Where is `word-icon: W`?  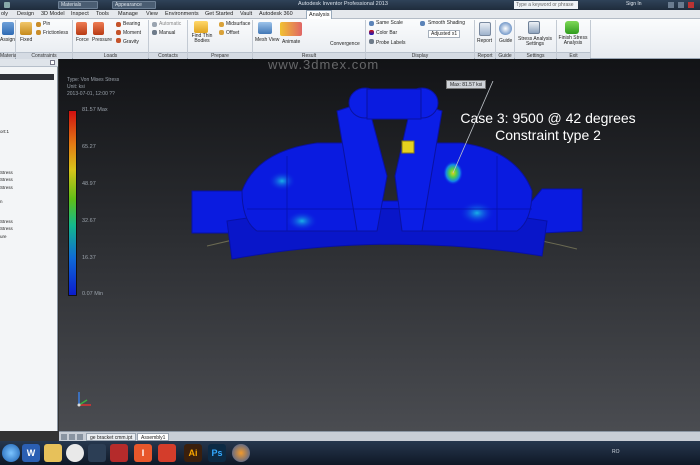
word-icon: W is located at coordinates (31, 453).